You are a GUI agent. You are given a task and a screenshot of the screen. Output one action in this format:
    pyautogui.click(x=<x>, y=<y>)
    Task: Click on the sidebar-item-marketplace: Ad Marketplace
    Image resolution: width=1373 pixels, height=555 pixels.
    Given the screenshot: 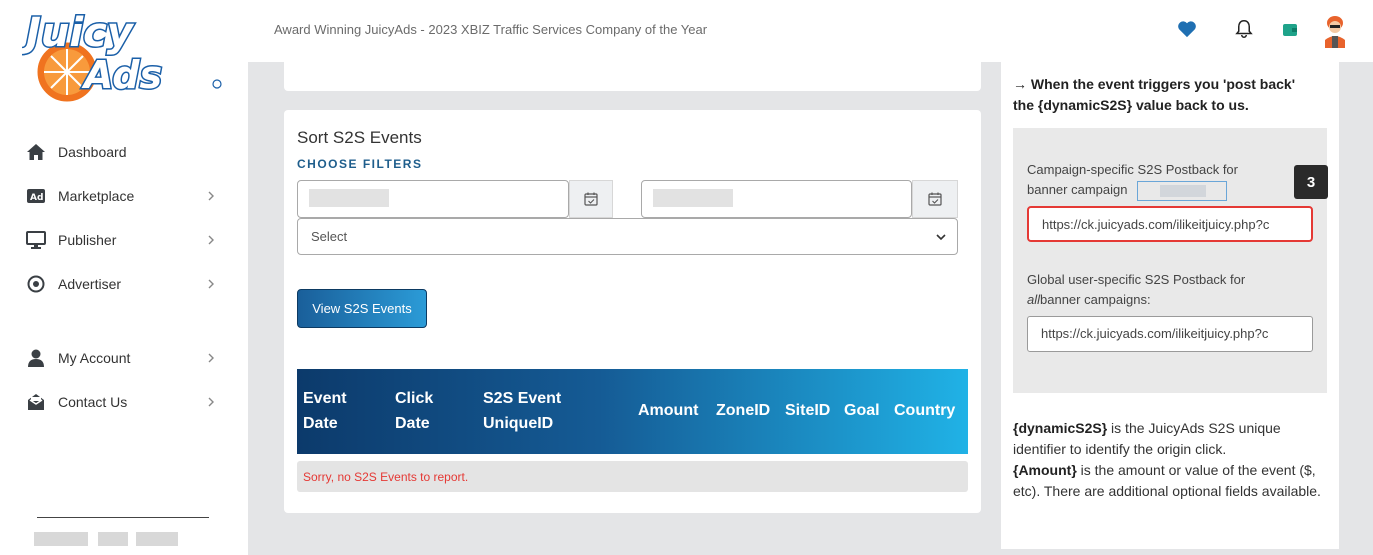 What is the action you would take?
    pyautogui.click(x=126, y=196)
    